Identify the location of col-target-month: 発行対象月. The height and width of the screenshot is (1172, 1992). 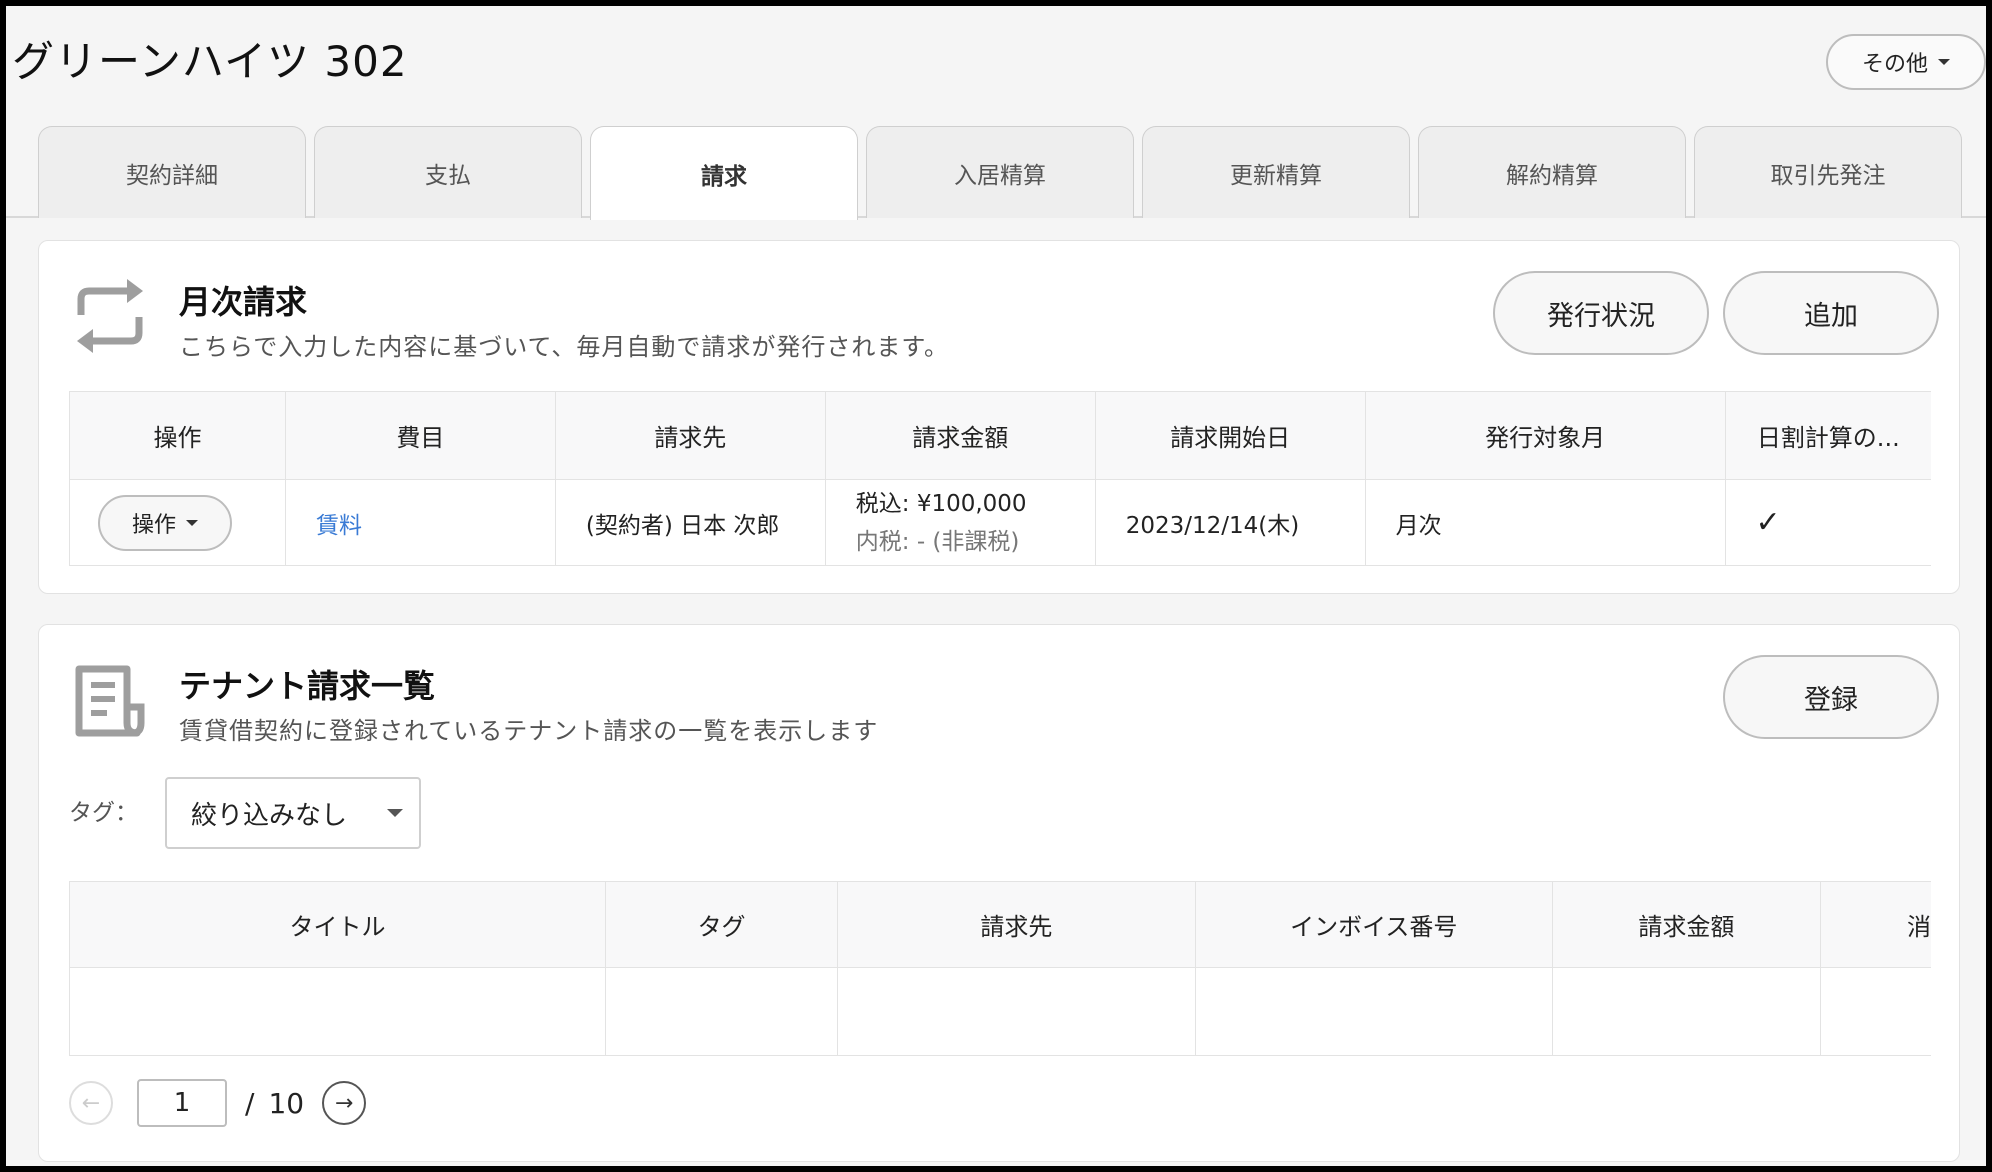
(1545, 435).